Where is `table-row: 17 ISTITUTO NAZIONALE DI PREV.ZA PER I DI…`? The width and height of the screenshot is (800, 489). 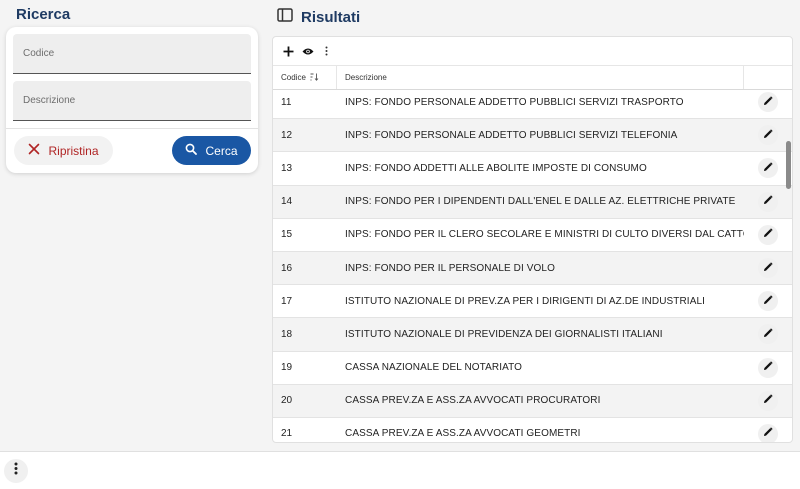
table-row: 17 ISTITUTO NAZIONALE DI PREV.ZA PER I DI… is located at coordinates (532, 302).